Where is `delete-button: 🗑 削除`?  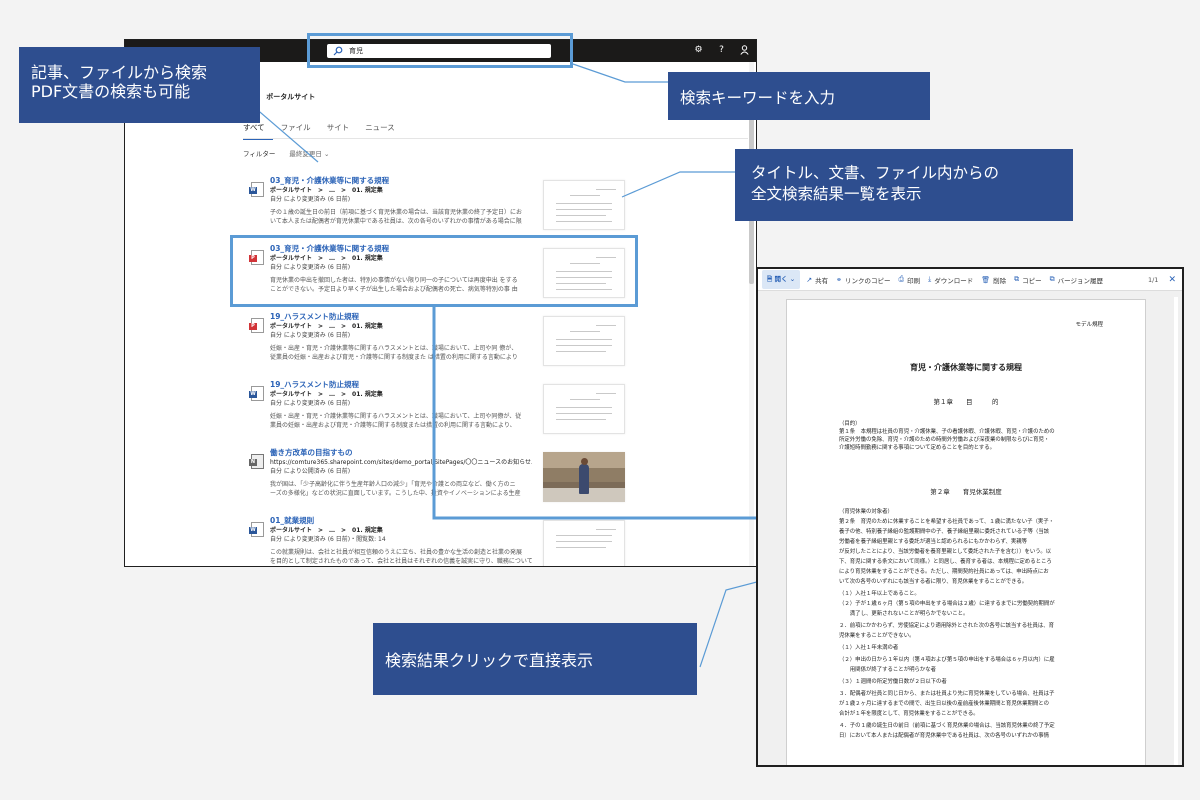
delete-button: 🗑 削除 is located at coordinates (993, 280).